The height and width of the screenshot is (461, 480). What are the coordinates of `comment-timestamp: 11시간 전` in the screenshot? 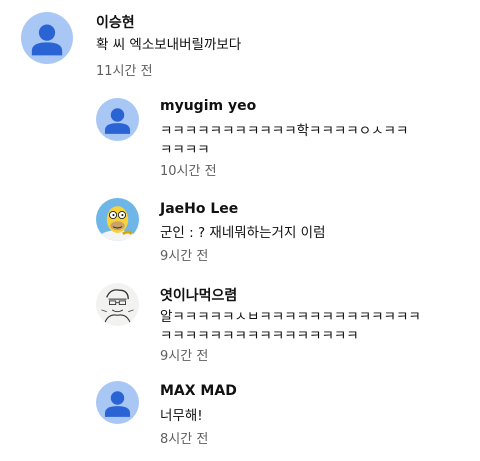 It's located at (124, 69).